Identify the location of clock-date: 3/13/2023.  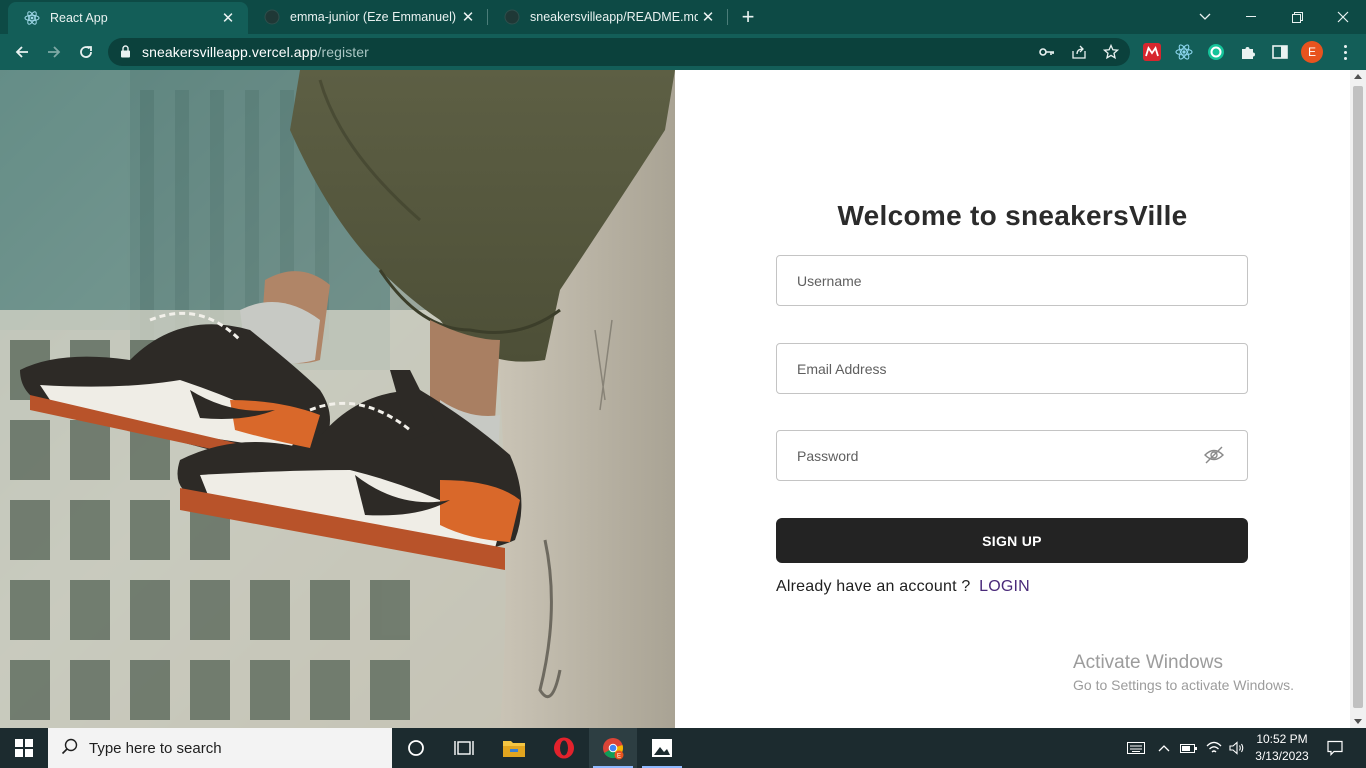
(1282, 756).